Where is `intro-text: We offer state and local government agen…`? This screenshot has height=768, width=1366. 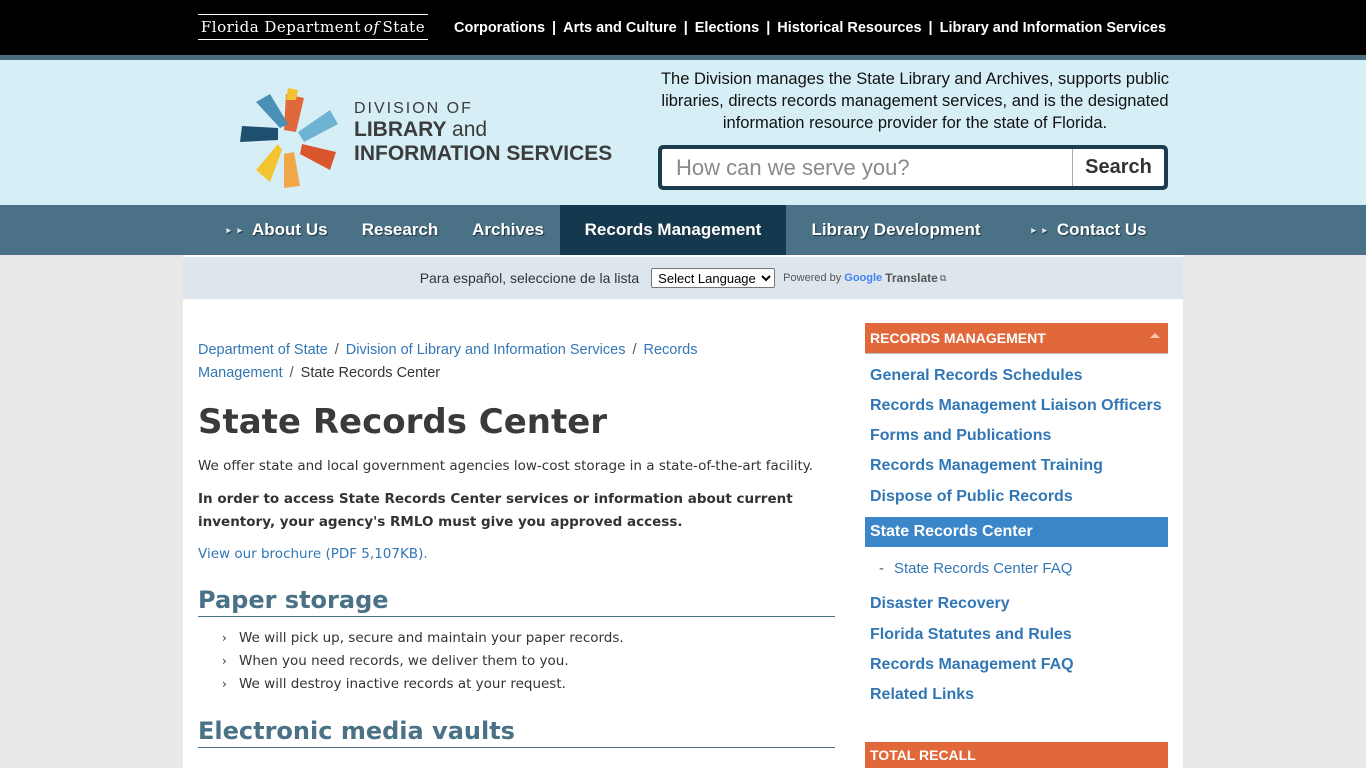 intro-text: We offer state and local government agen… is located at coordinates (506, 466).